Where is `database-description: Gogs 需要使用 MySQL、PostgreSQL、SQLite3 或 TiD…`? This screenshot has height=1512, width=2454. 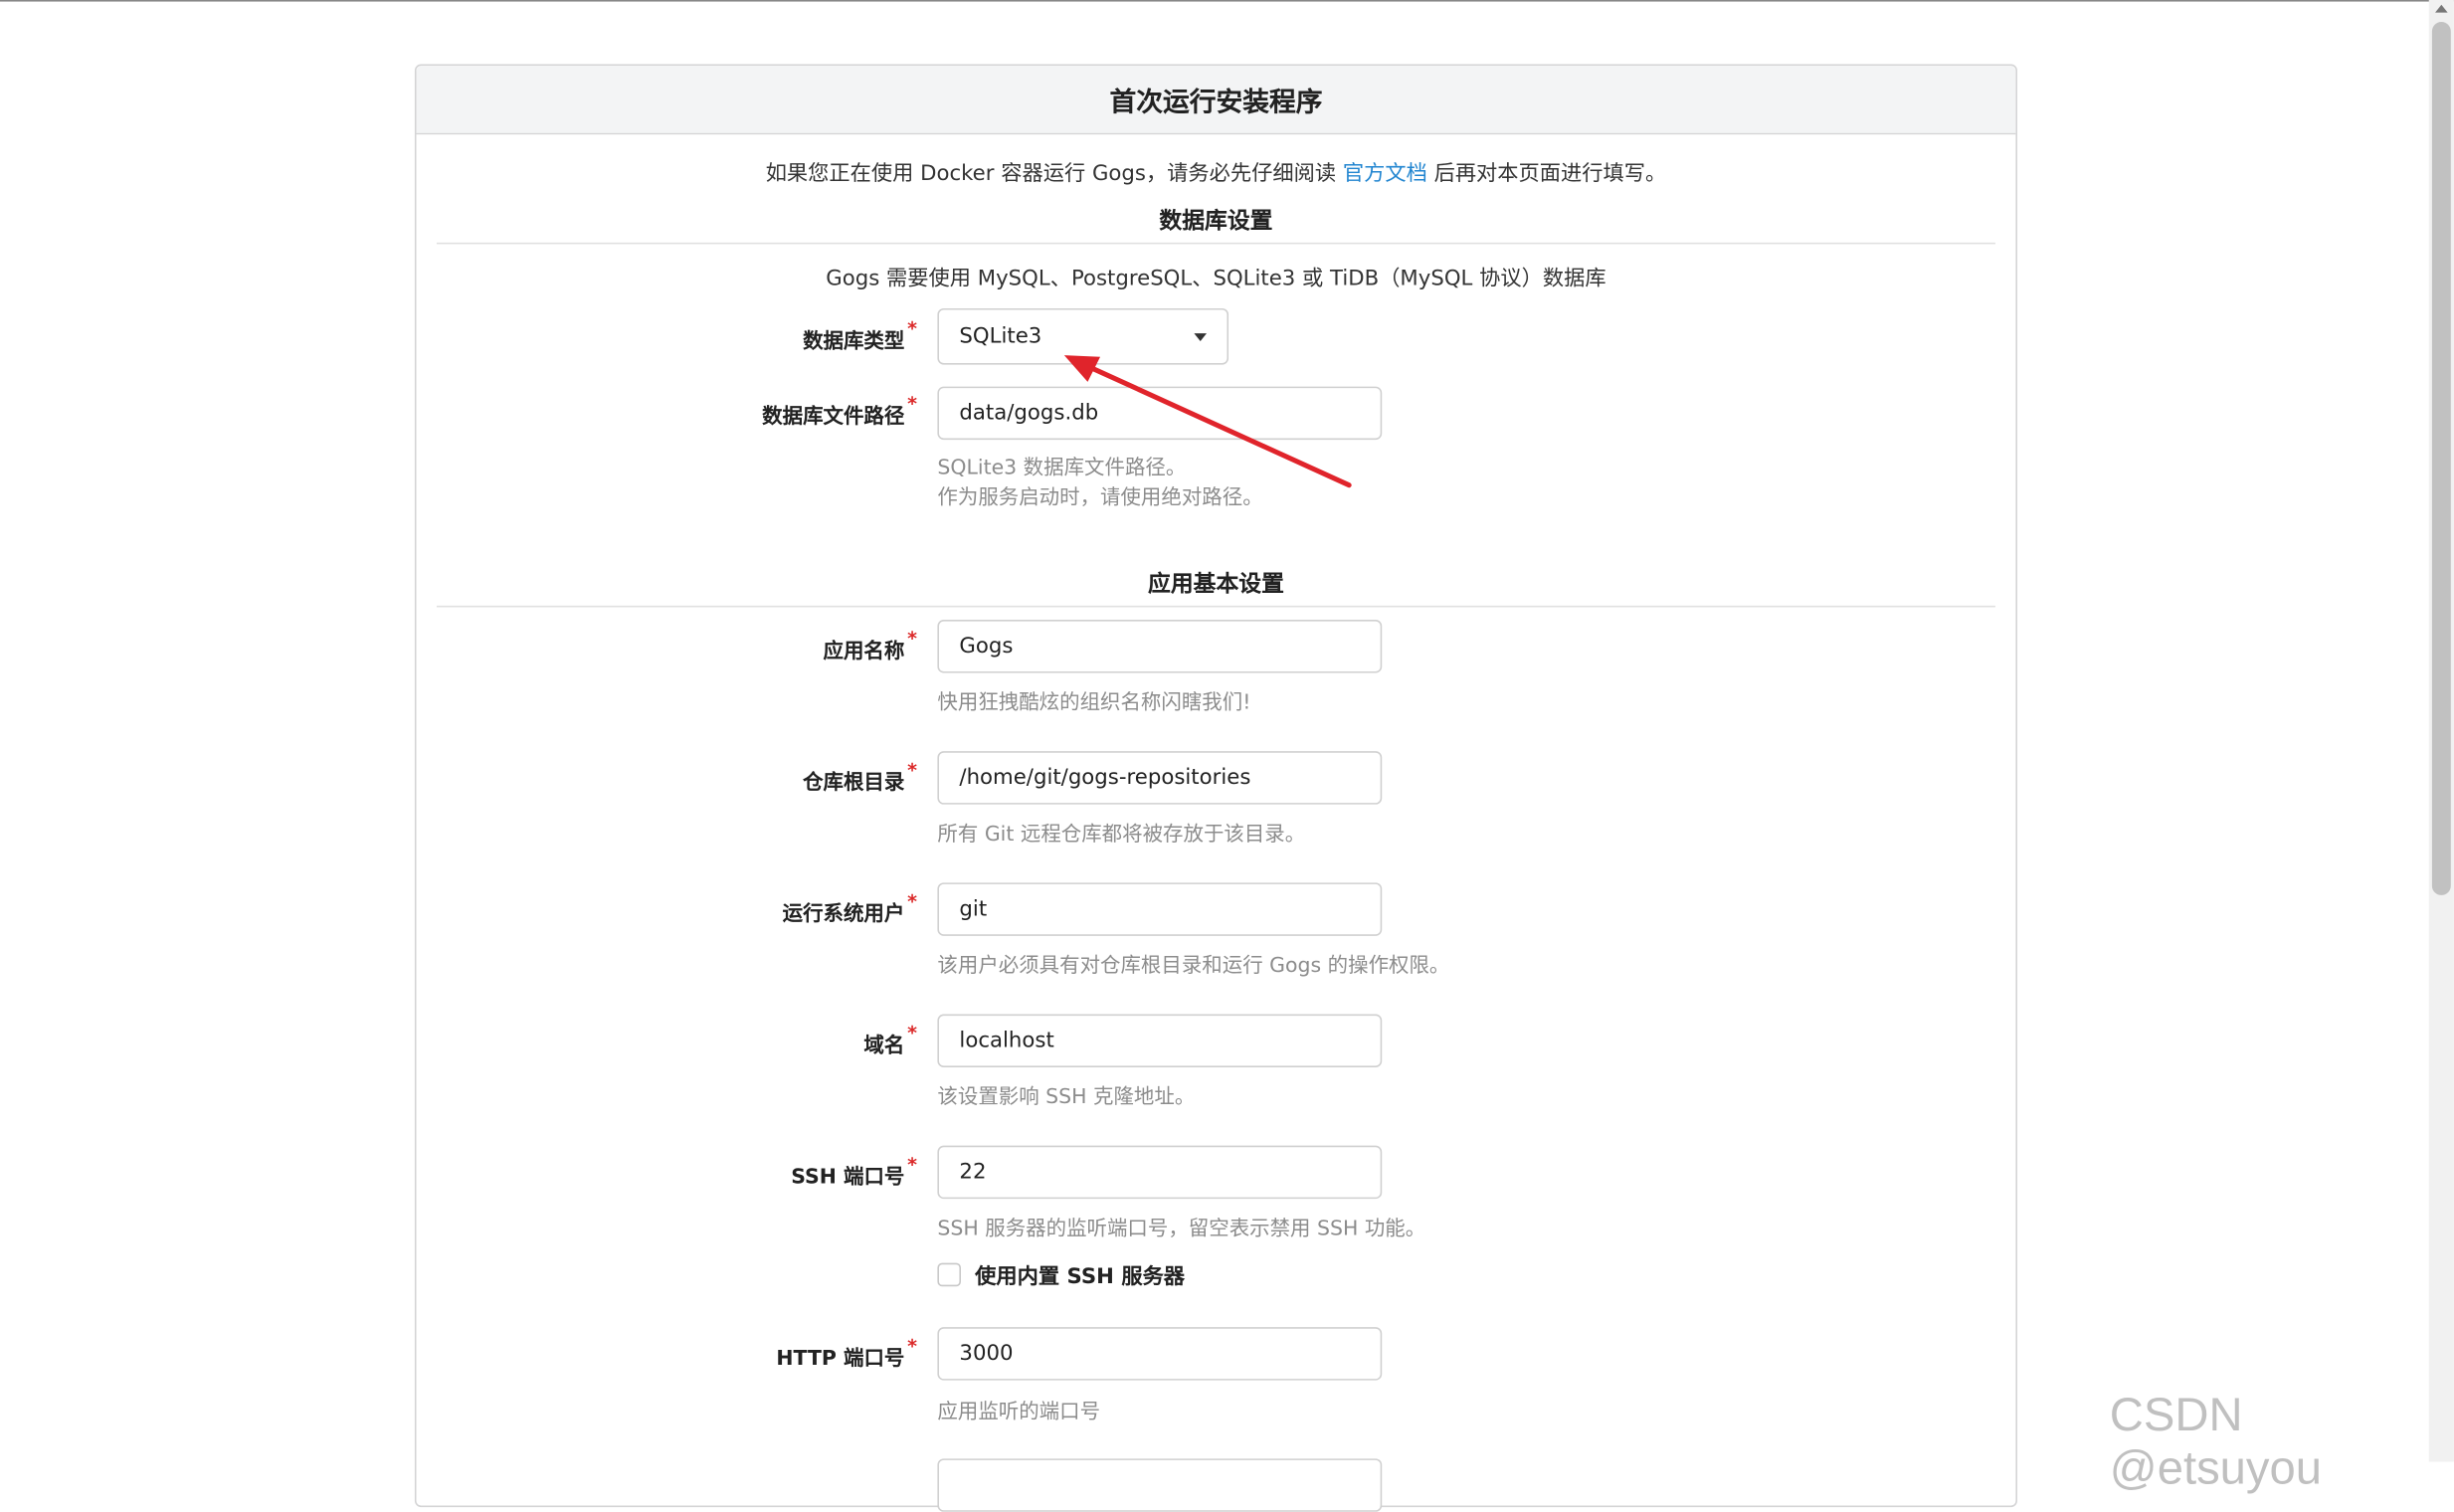 database-description: Gogs 需要使用 MySQL、PostgreSQL、SQLite3 或 TiD… is located at coordinates (1216, 278).